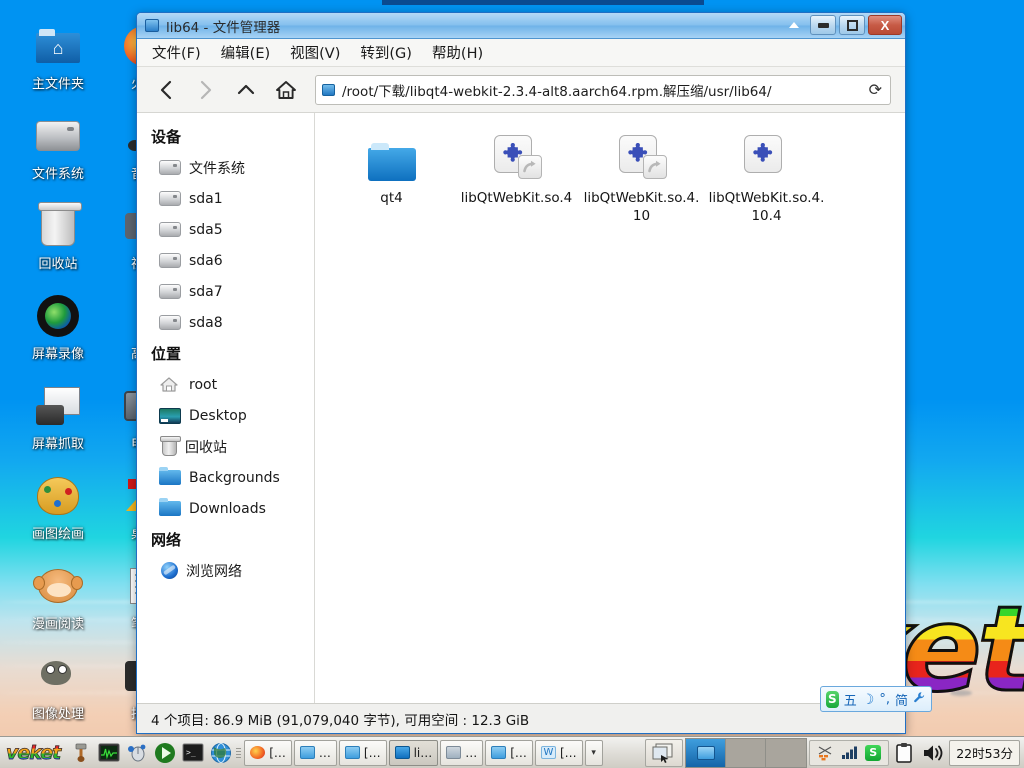  I want to click on window-titlebar: lib64 - 文件管理器 X, so click(521, 26).